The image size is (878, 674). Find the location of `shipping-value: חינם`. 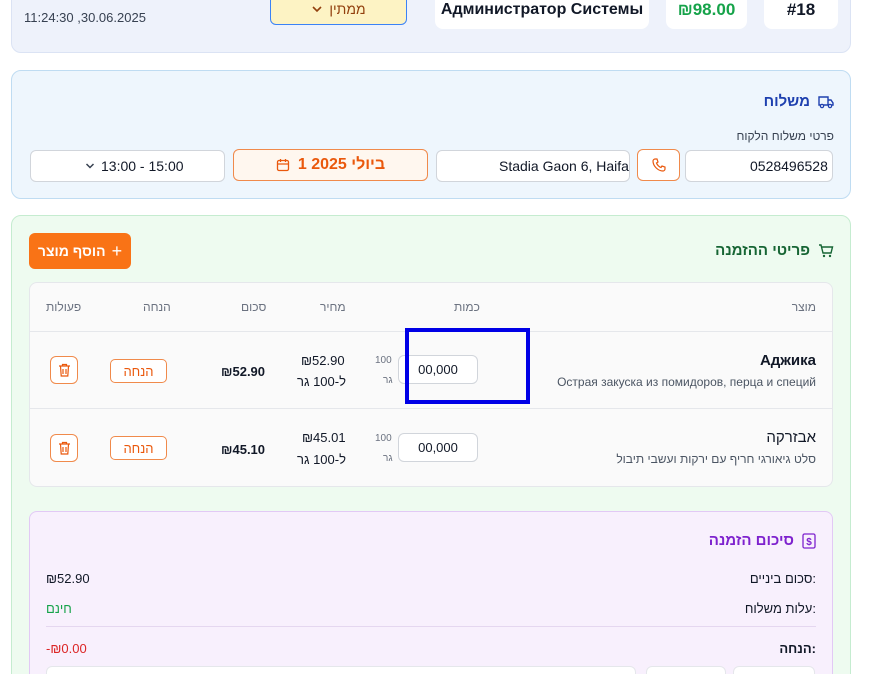

shipping-value: חינם is located at coordinates (59, 608).